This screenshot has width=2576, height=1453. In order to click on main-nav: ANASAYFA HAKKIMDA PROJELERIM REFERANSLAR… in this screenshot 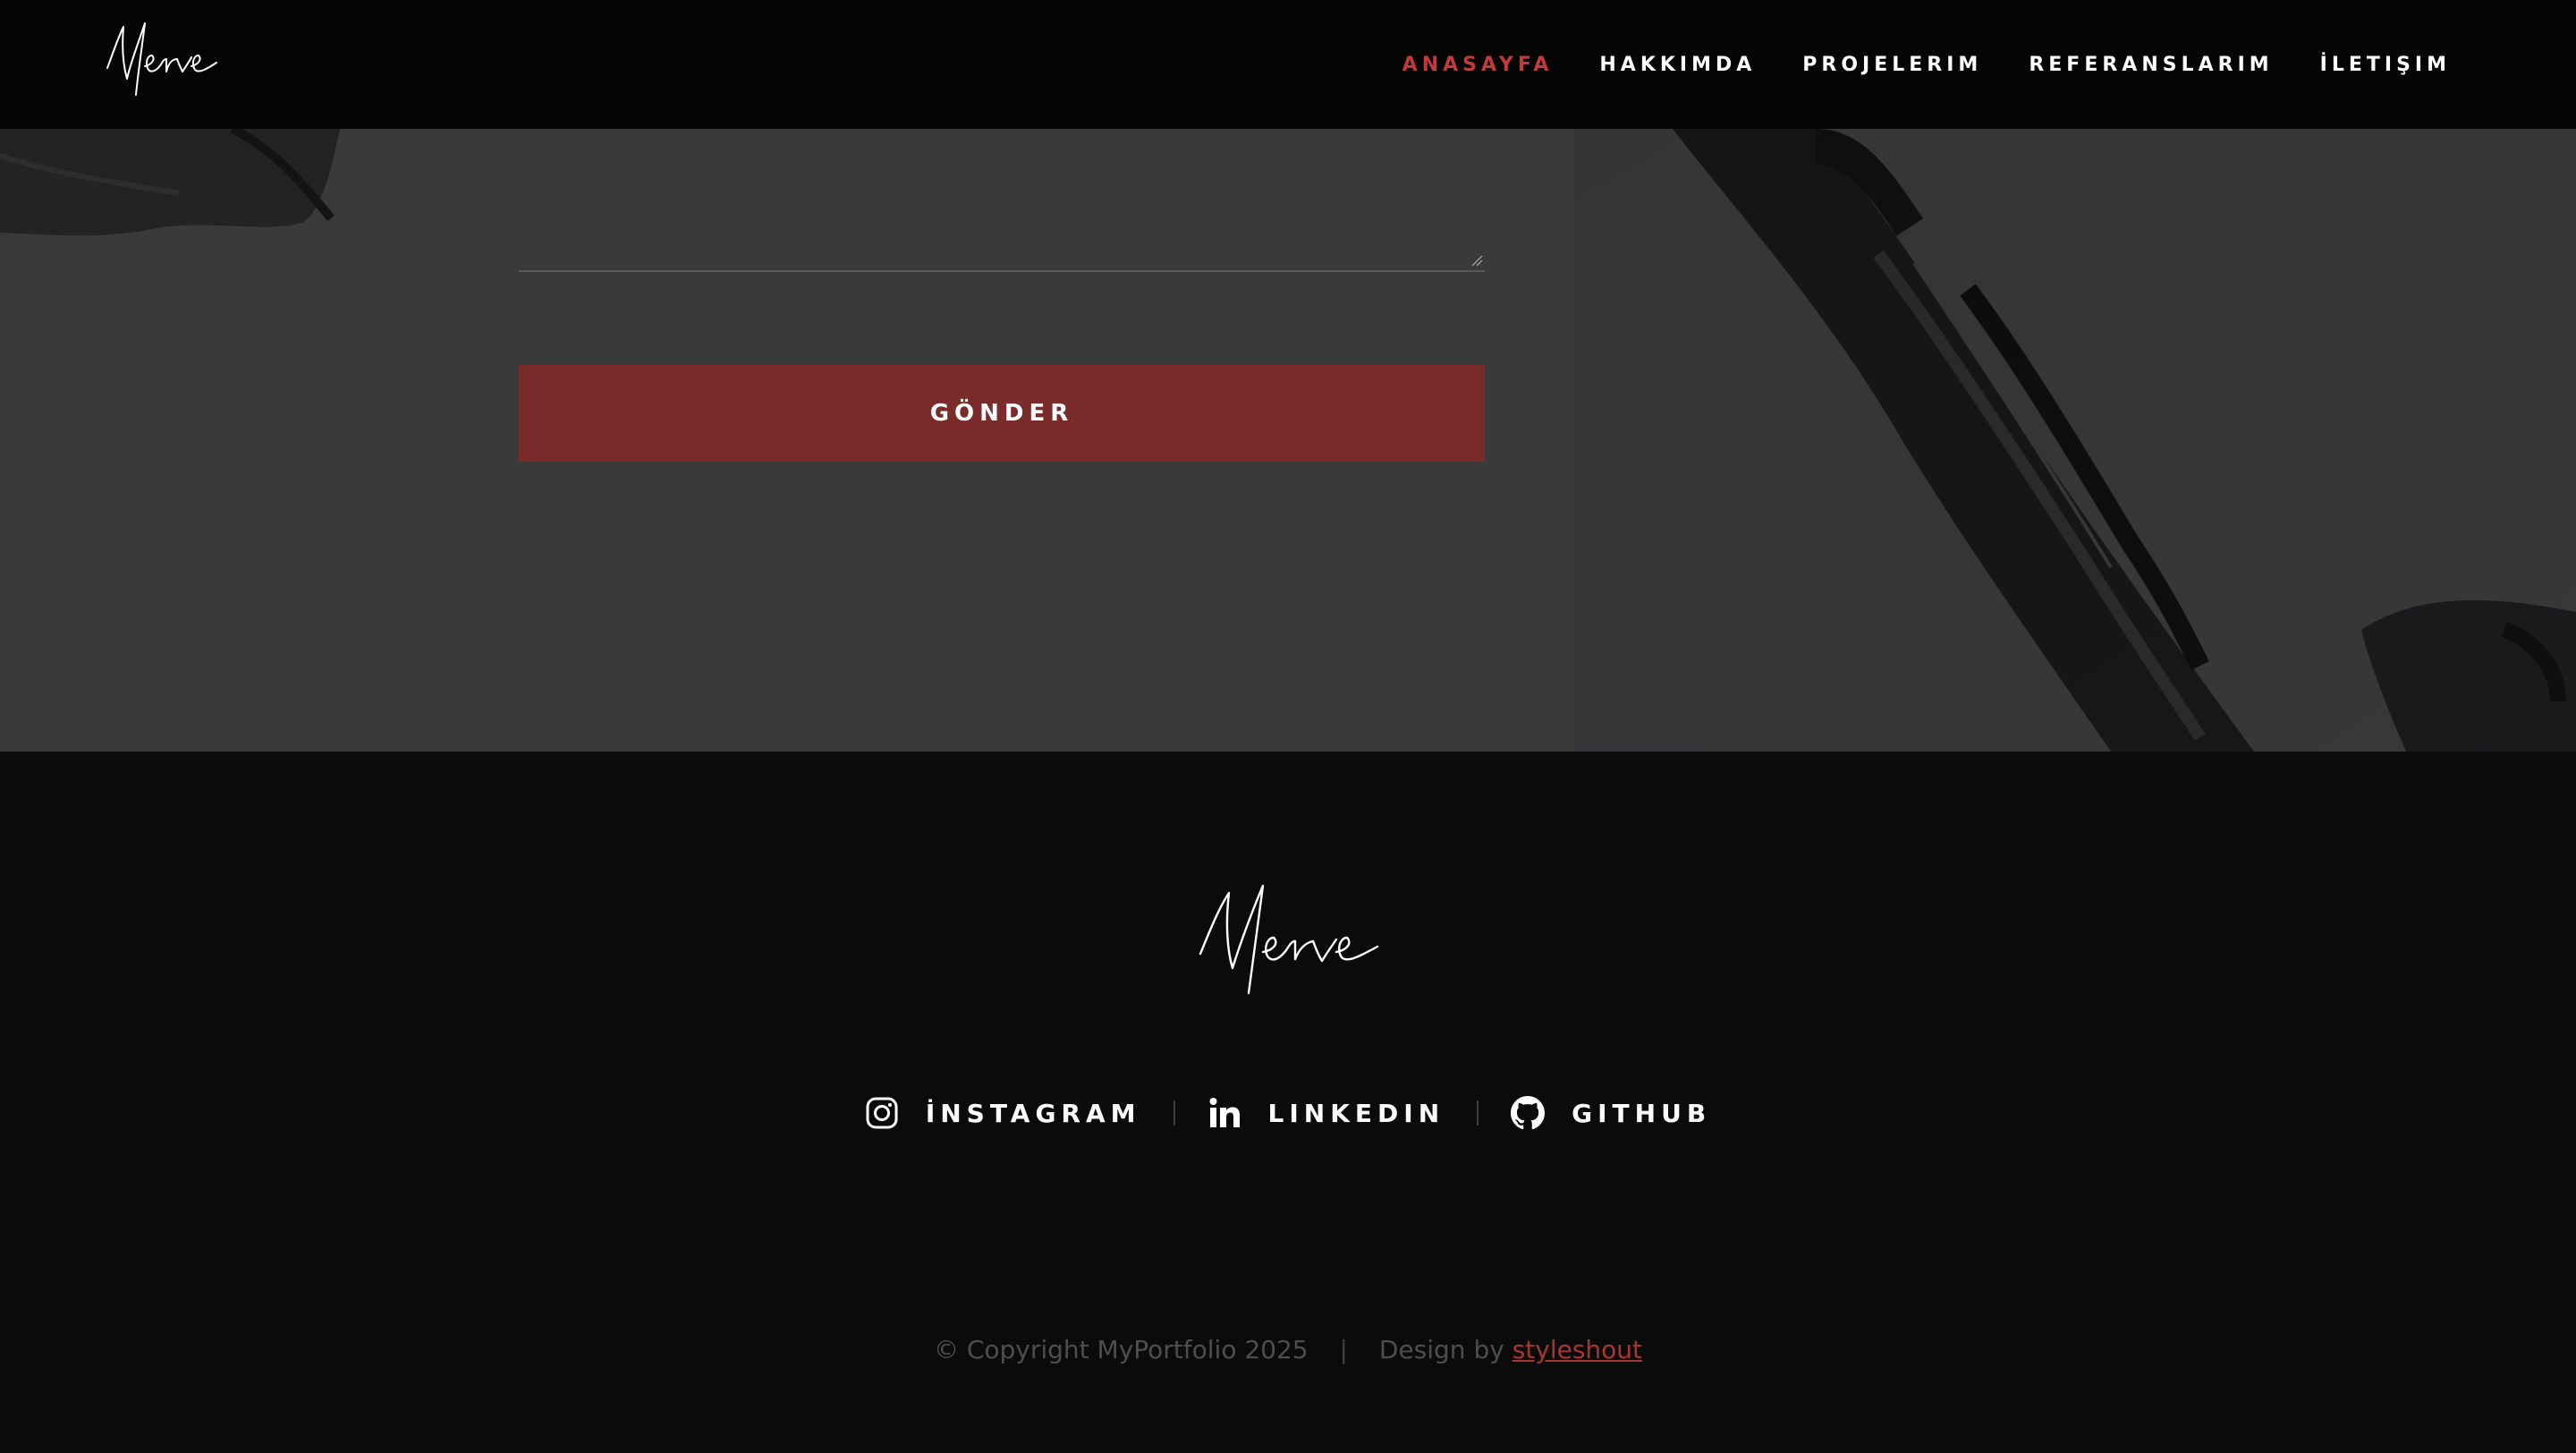, I will do `click(1926, 64)`.